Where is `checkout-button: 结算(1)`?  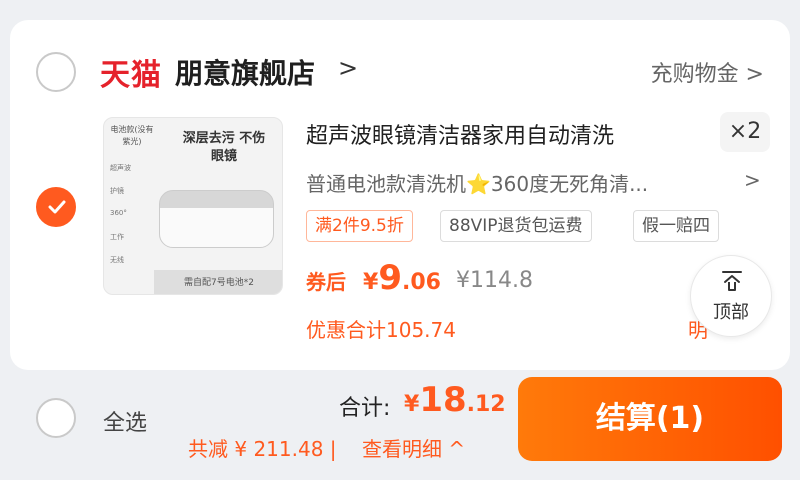 checkout-button: 结算(1) is located at coordinates (650, 419).